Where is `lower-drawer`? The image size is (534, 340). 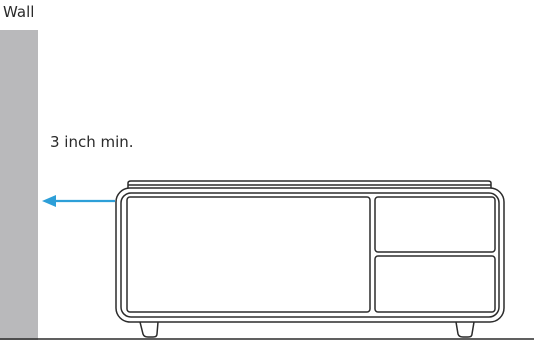 lower-drawer is located at coordinates (435, 284).